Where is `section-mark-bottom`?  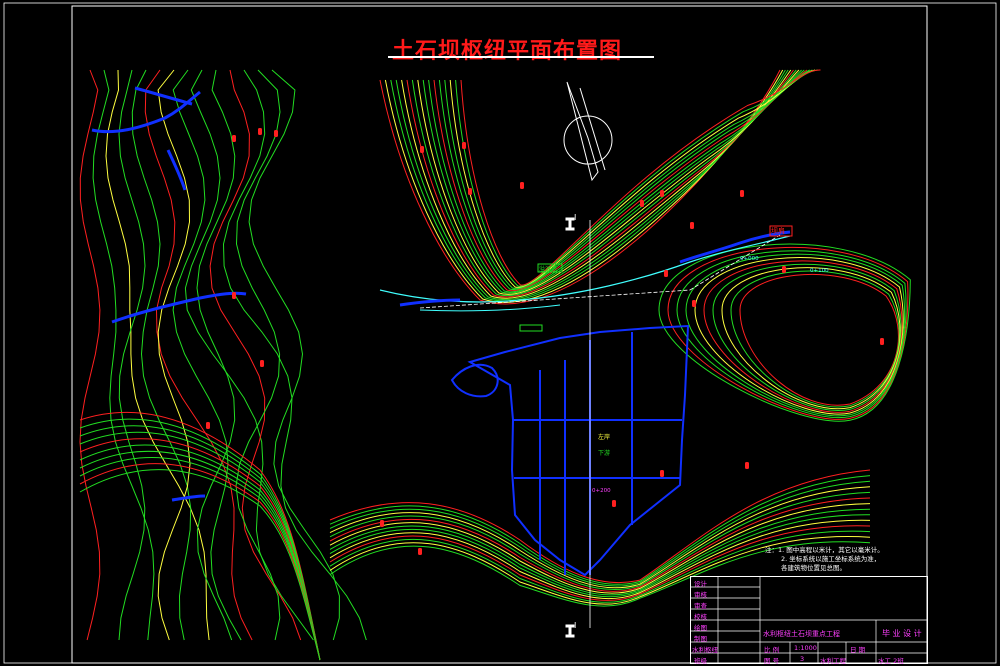
section-mark-bottom is located at coordinates (570, 631).